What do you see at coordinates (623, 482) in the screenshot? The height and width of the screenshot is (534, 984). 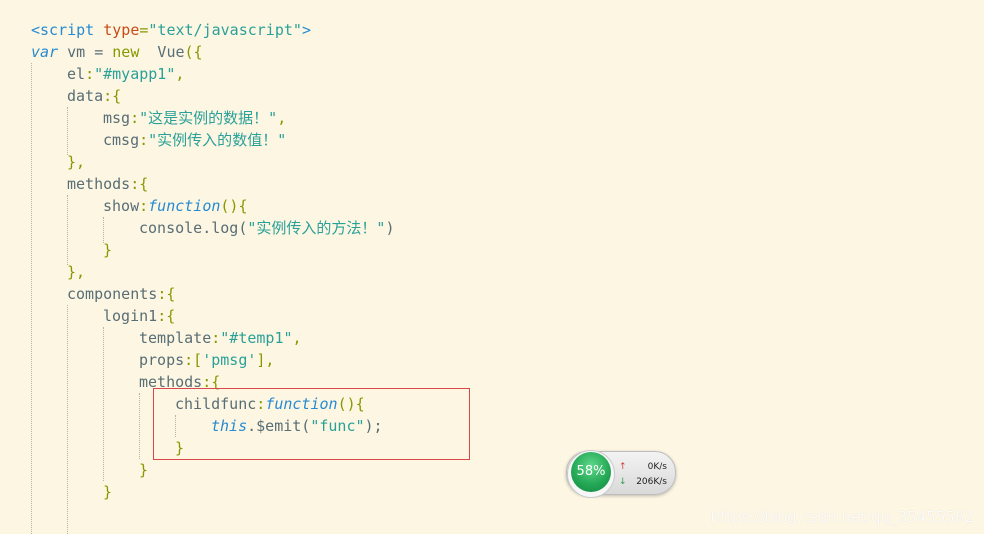 I see `arrow-down-icon: ↓` at bounding box center [623, 482].